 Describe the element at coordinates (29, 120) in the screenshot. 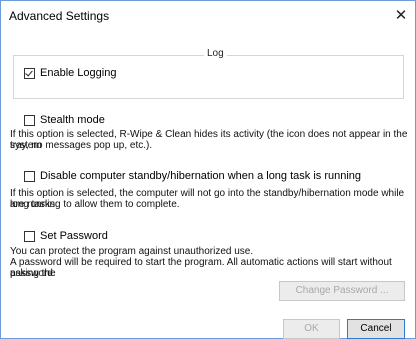

I see `stealth-mode-checkbox` at that location.